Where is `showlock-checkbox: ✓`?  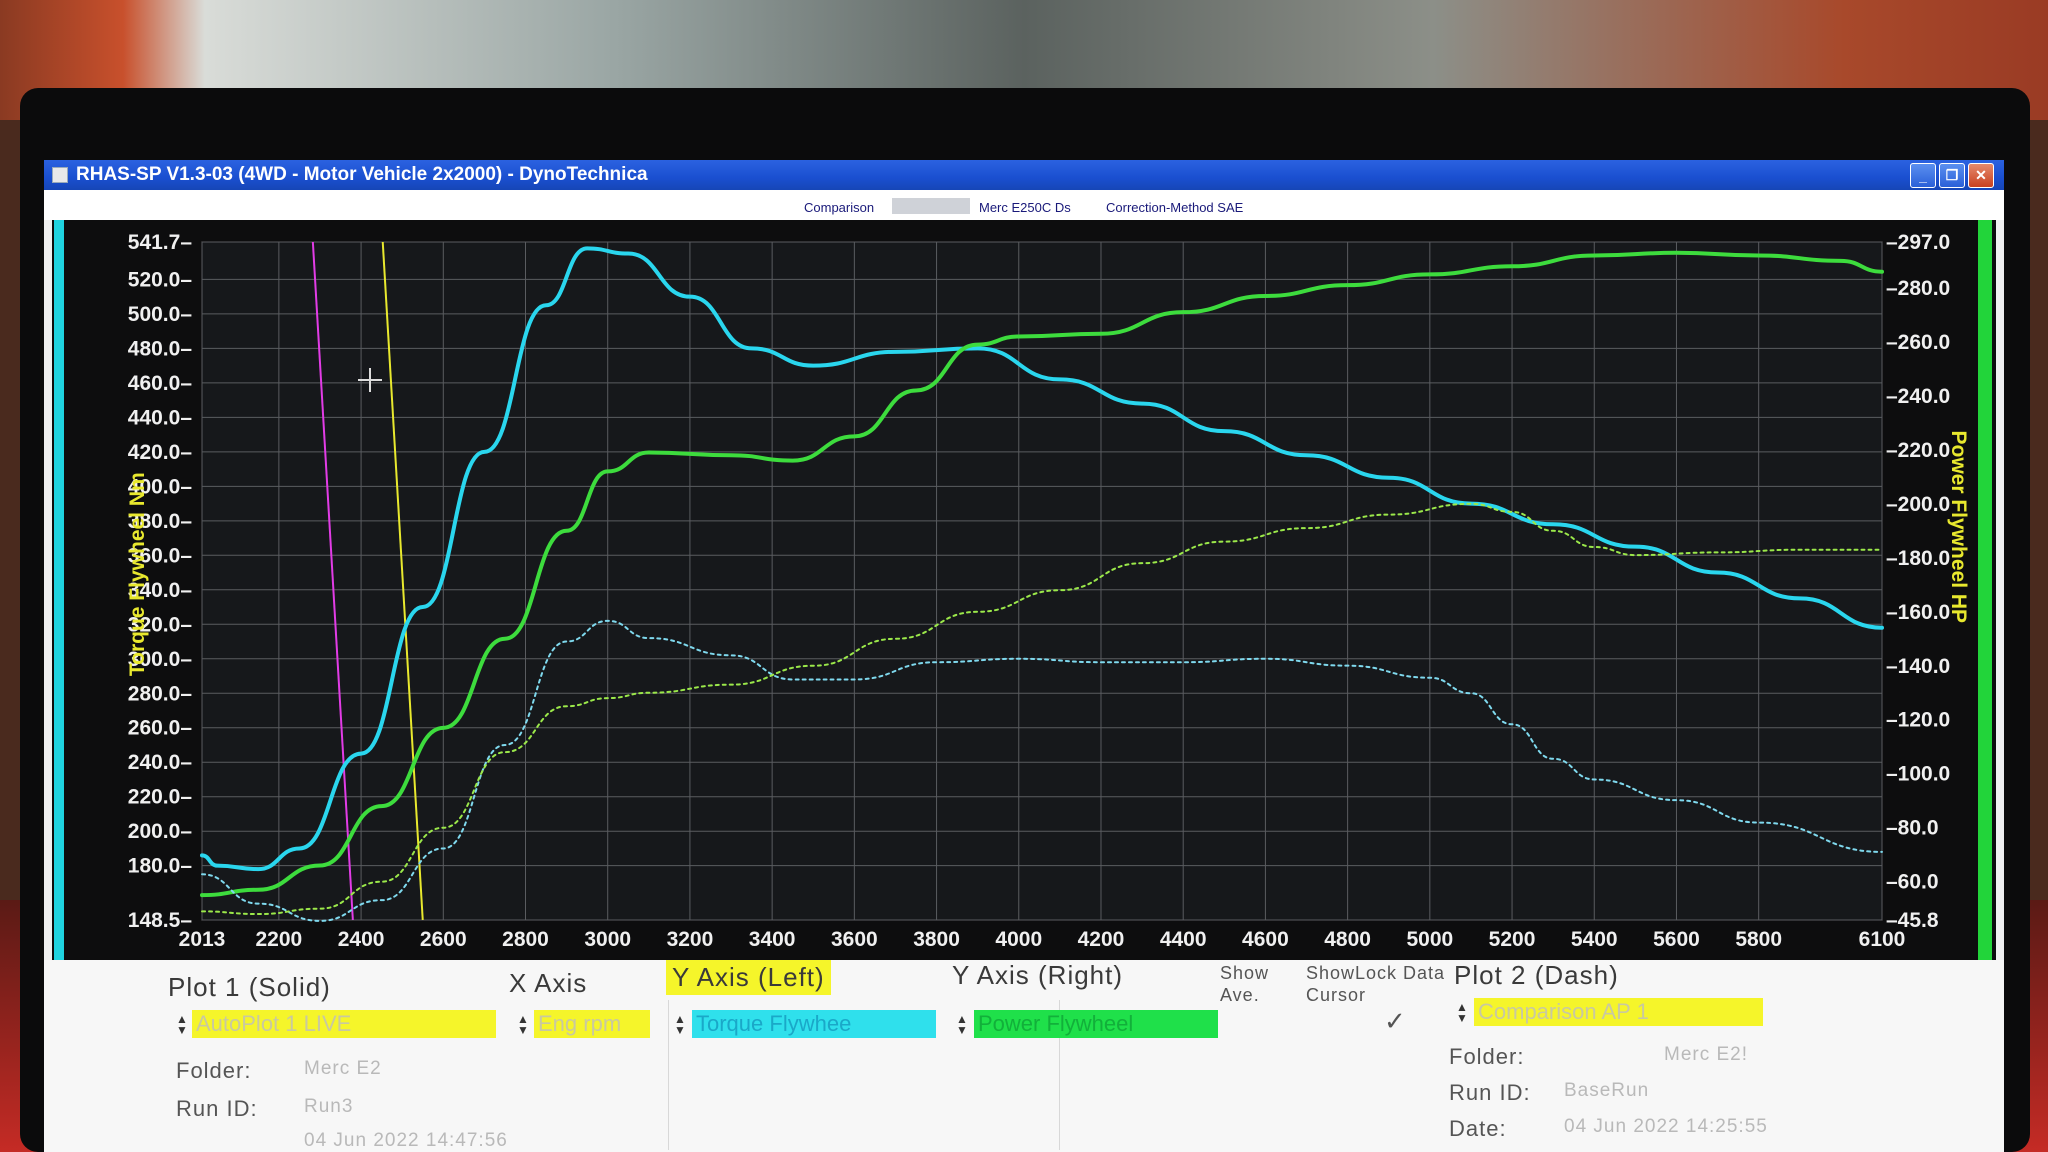
showlock-checkbox: ✓ is located at coordinates (1395, 1021).